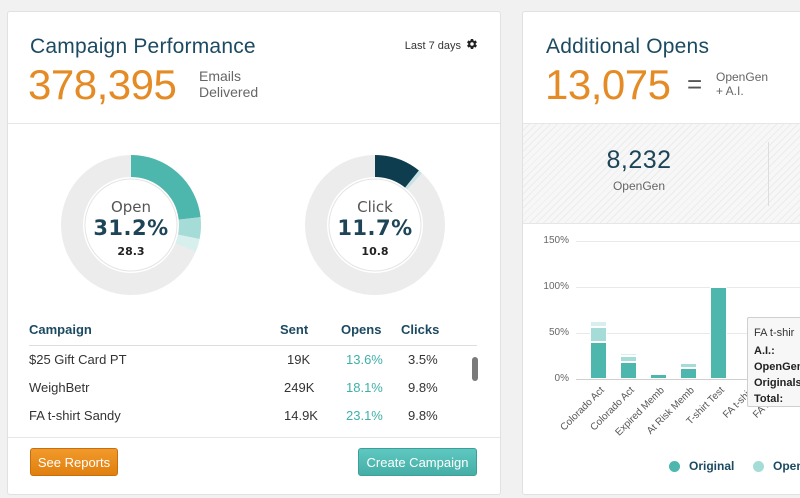 Image resolution: width=800 pixels, height=498 pixels. I want to click on click-sub-value: 10.8, so click(375, 251).